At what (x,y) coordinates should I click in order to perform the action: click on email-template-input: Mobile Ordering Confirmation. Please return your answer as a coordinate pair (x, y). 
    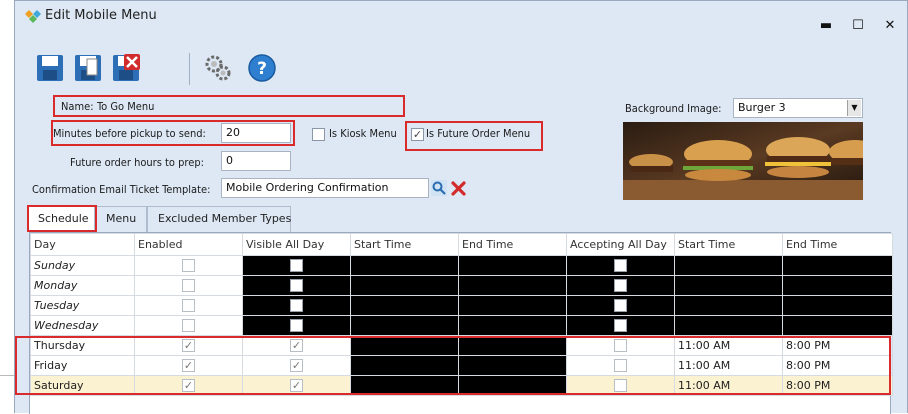
    Looking at the image, I should click on (325, 188).